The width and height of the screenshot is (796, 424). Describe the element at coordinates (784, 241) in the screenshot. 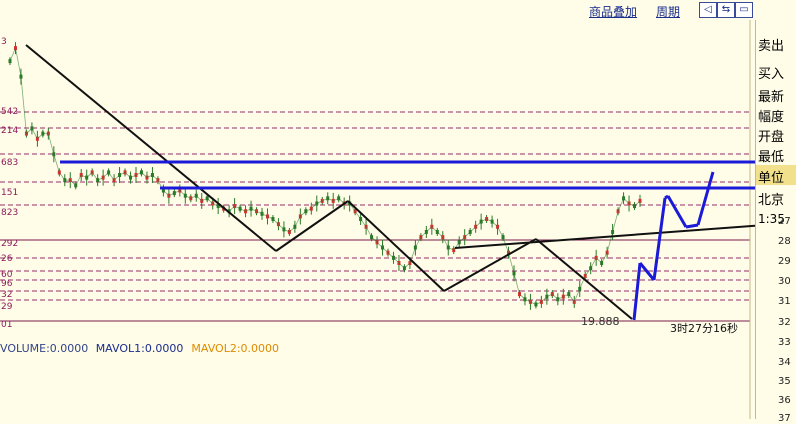

I see `y-tick-right: 28` at that location.